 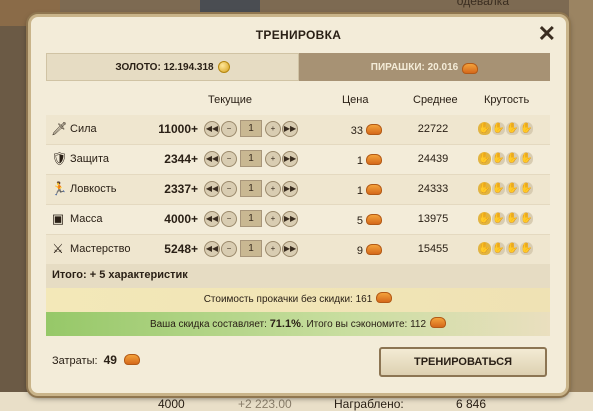 What do you see at coordinates (435, 100) in the screenshot?
I see `header-average: Среднее` at bounding box center [435, 100].